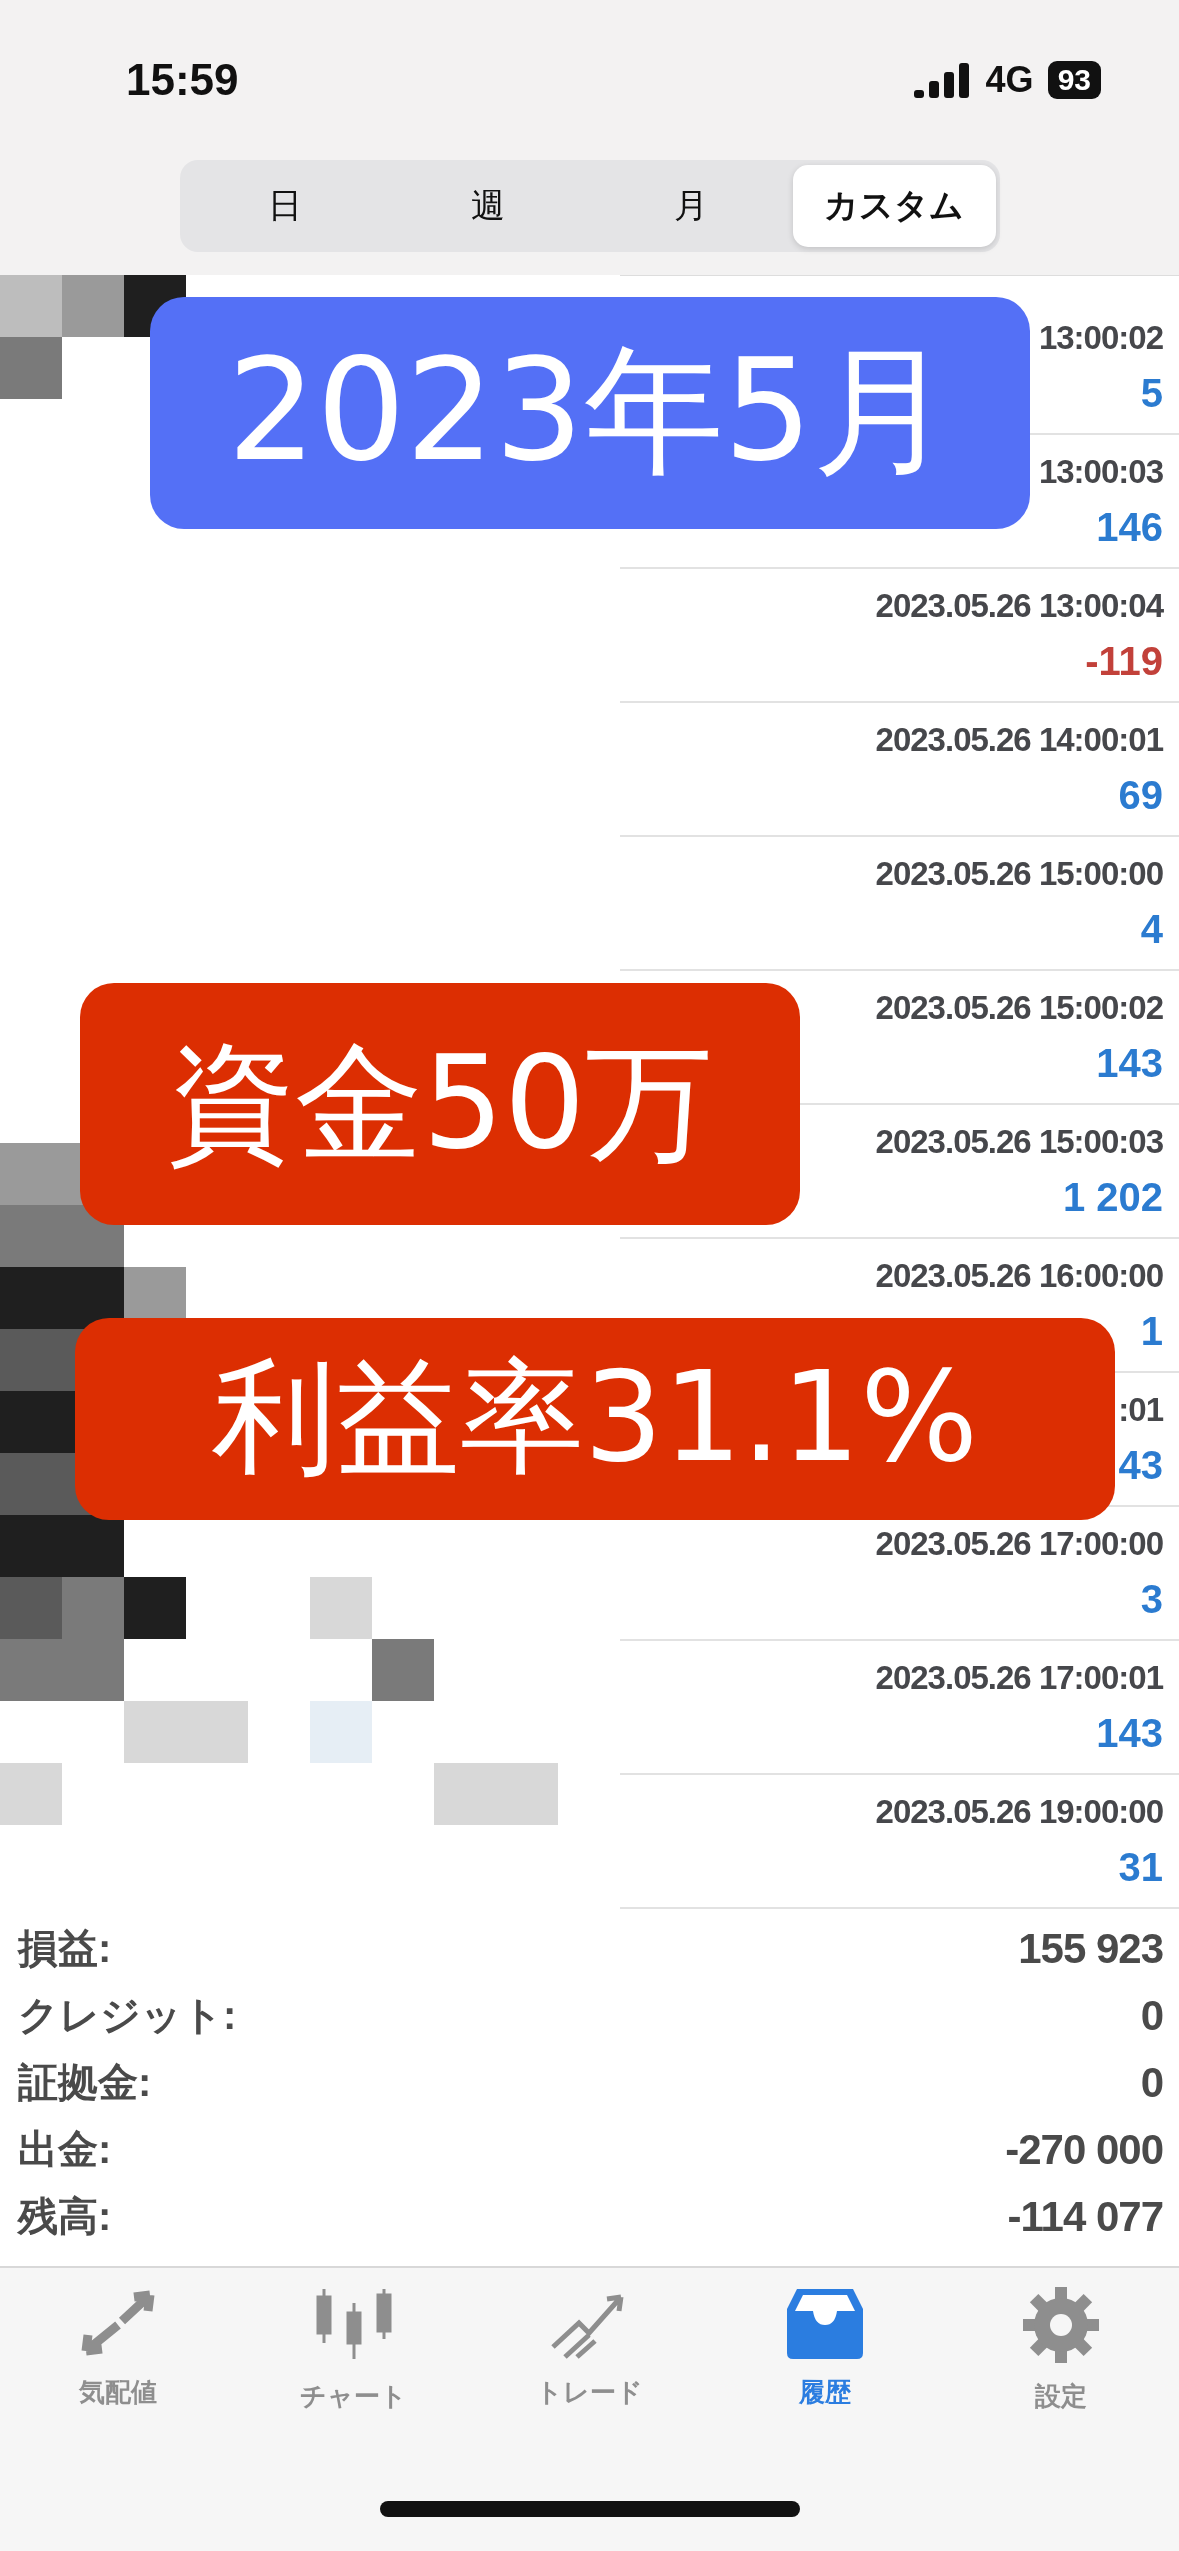 This screenshot has height=2551, width=1179. Describe the element at coordinates (127, 2015) in the screenshot. I see `summary-label: クレジット:` at that location.